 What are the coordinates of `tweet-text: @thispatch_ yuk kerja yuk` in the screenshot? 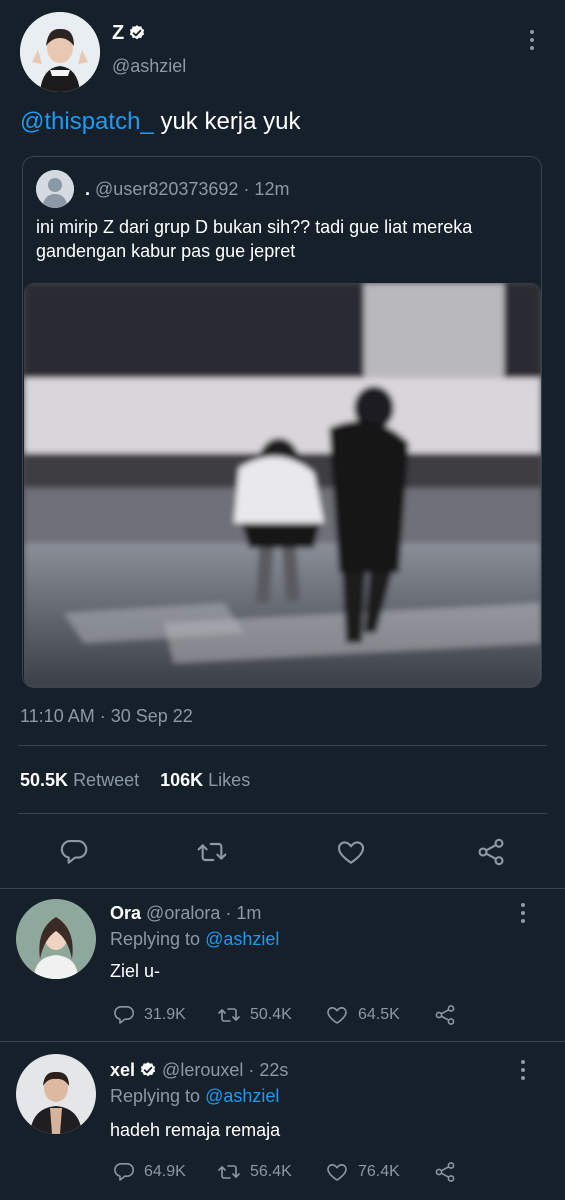 It's located at (160, 122).